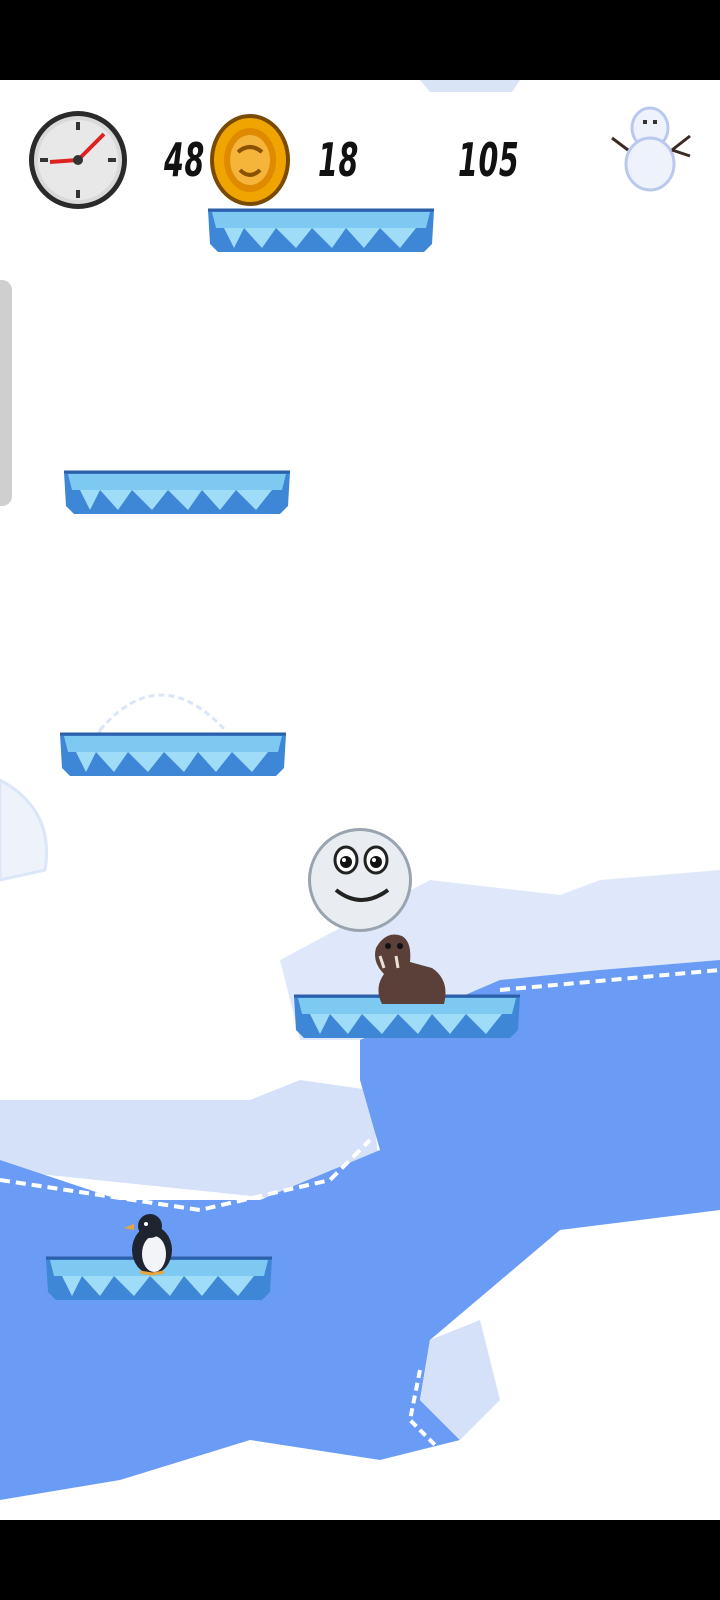 This screenshot has height=1600, width=720. What do you see at coordinates (338, 160) in the screenshot?
I see `coin-count: 18` at bounding box center [338, 160].